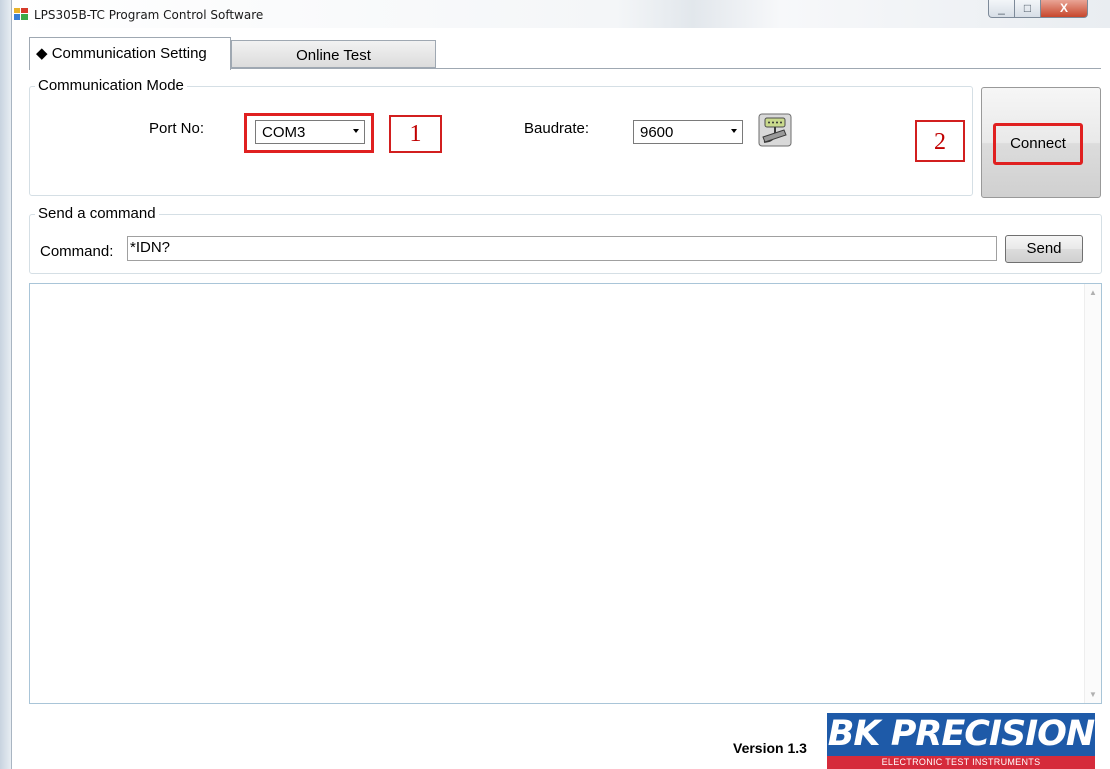  I want to click on version-label: Version 1.3, so click(770, 748).